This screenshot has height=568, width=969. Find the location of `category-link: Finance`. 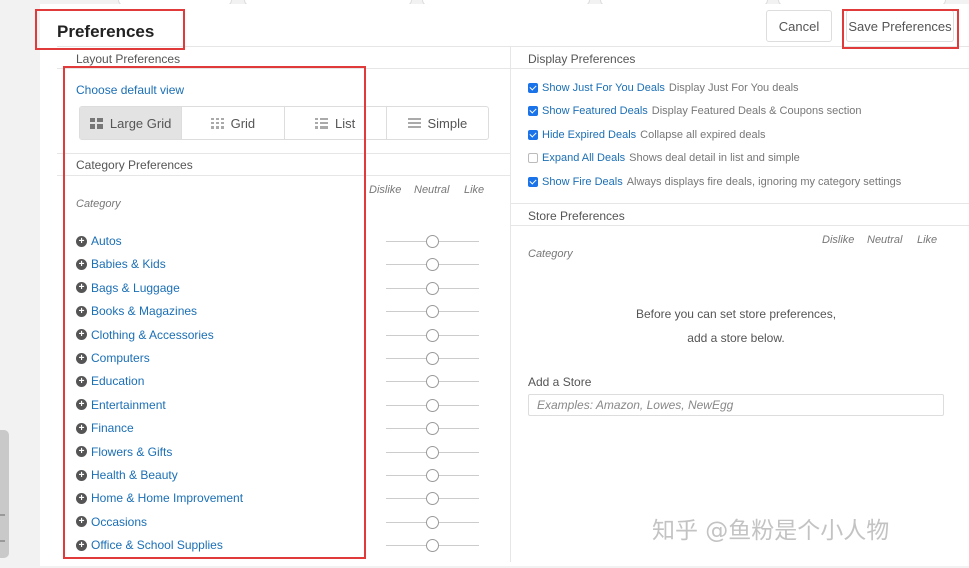

category-link: Finance is located at coordinates (112, 428).